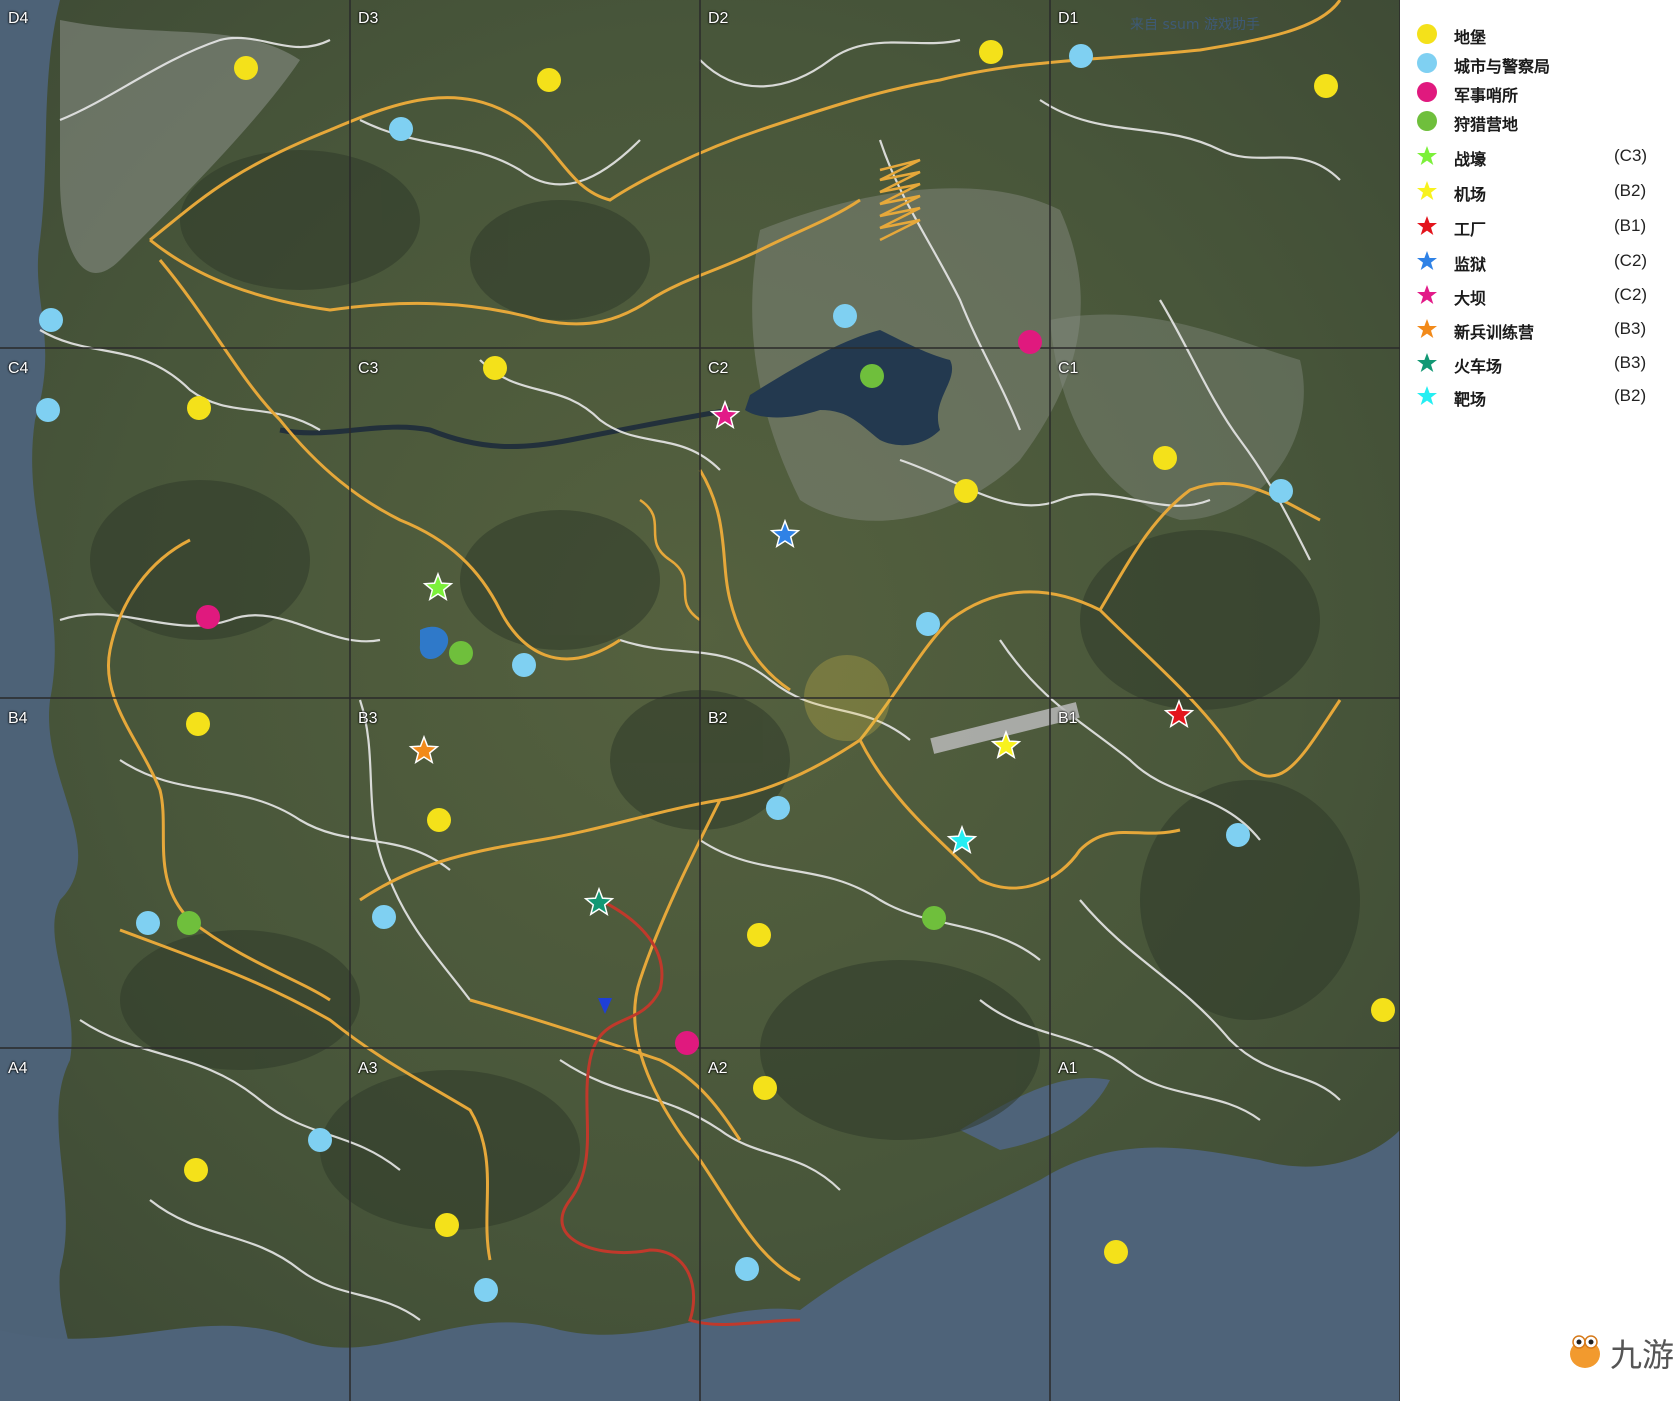 The width and height of the screenshot is (1679, 1401). I want to click on grid-cell-label: B3, so click(368, 718).